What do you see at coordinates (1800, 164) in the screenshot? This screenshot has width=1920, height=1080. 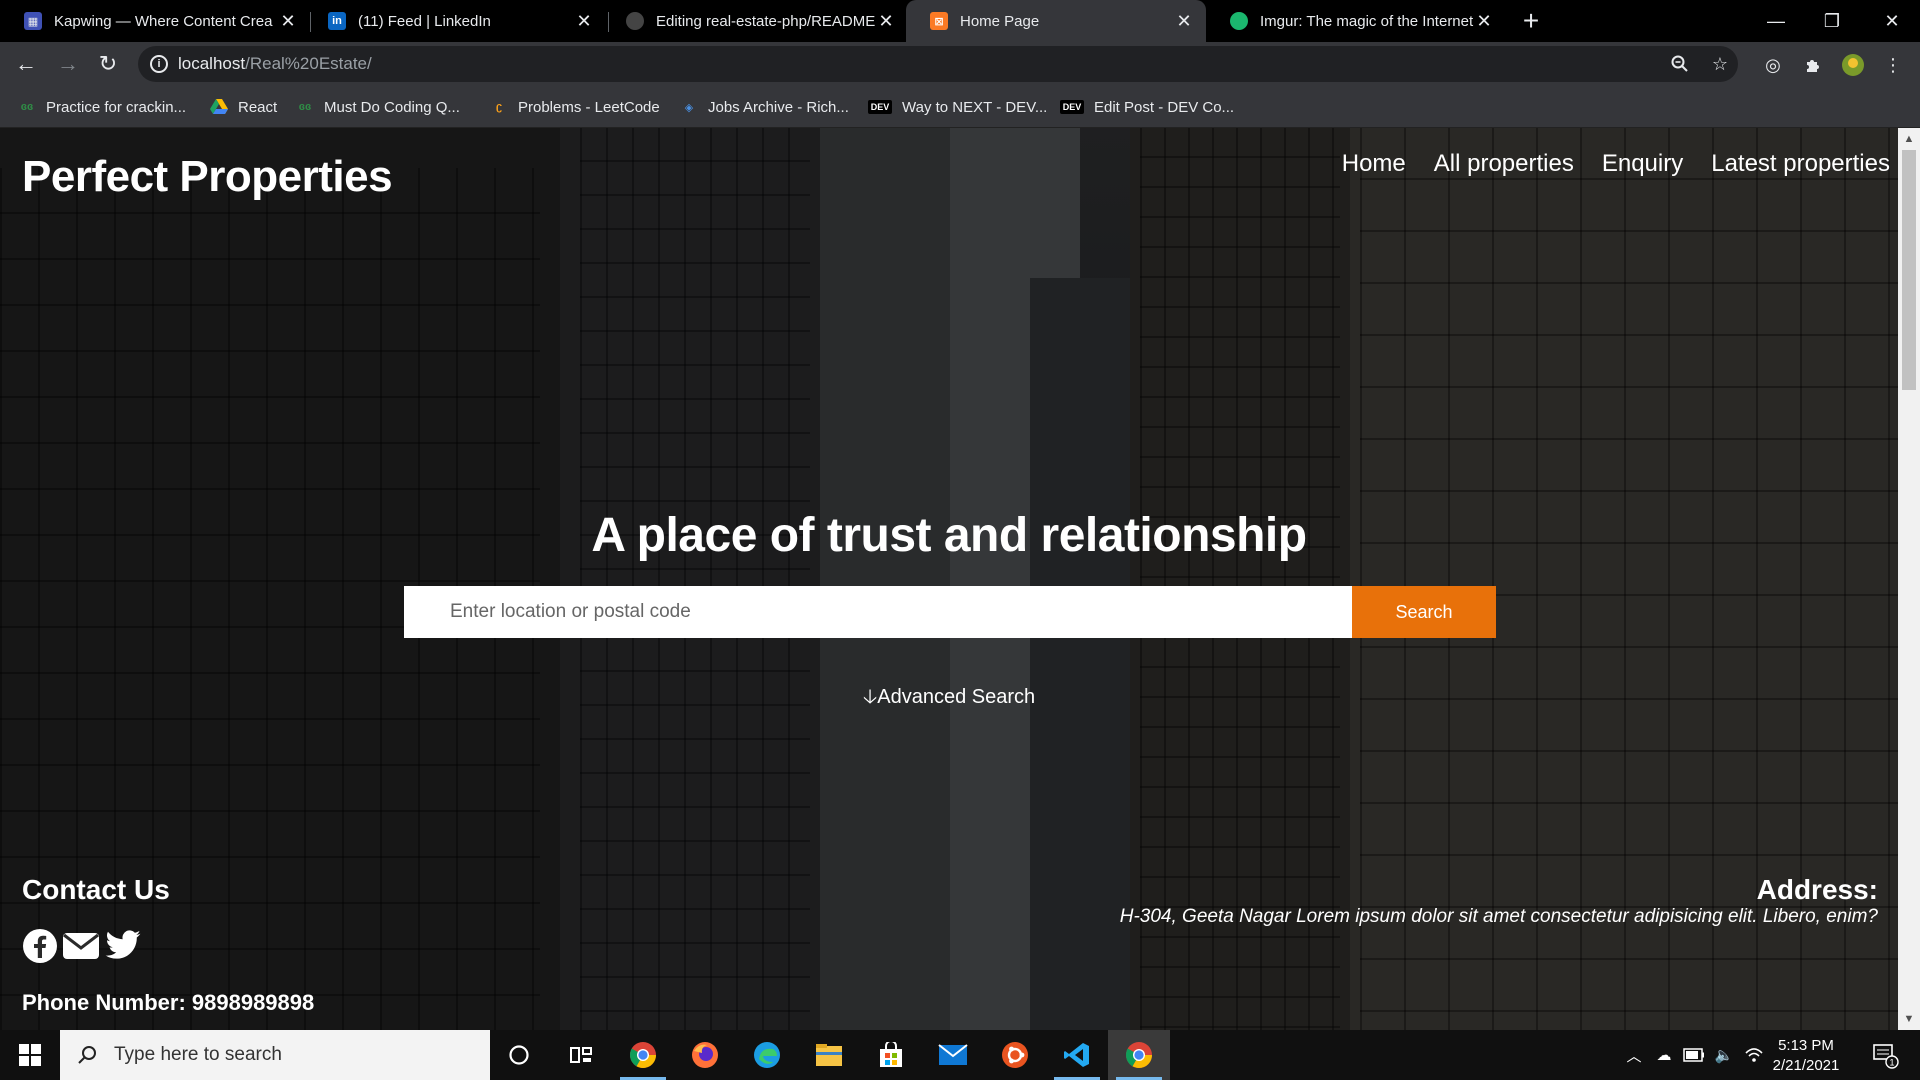 I see `nav-latest-properties: Latest properties` at bounding box center [1800, 164].